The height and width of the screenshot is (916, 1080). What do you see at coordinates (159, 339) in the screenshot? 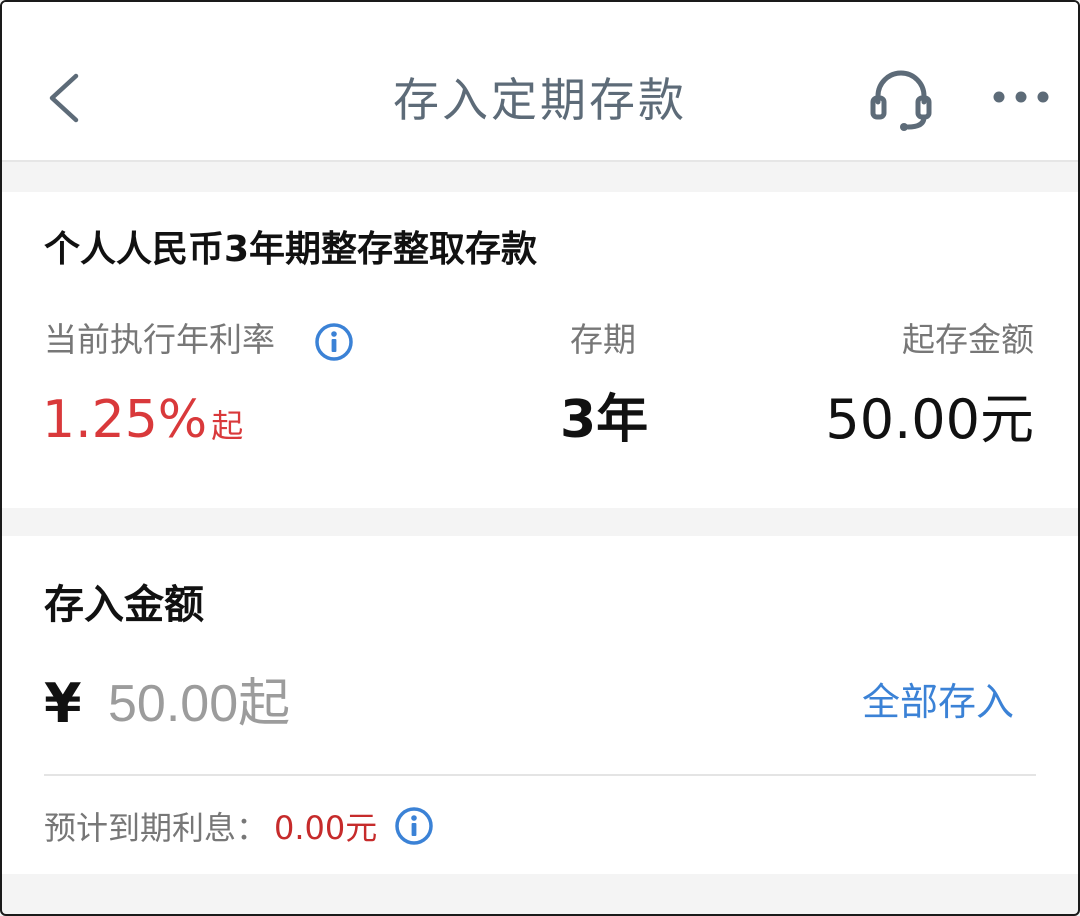
I see `rate-label: 当前执行年利率` at bounding box center [159, 339].